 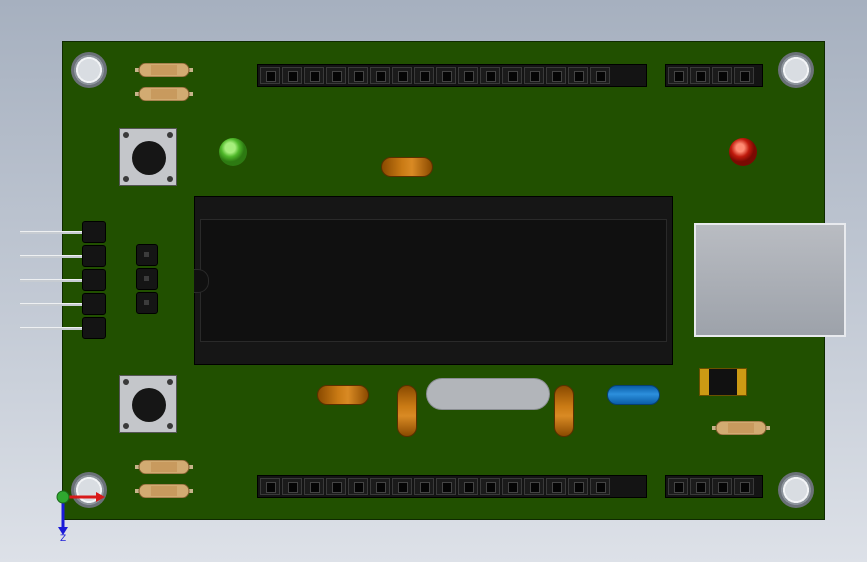 I want to click on jumper-header, so click(x=148, y=280).